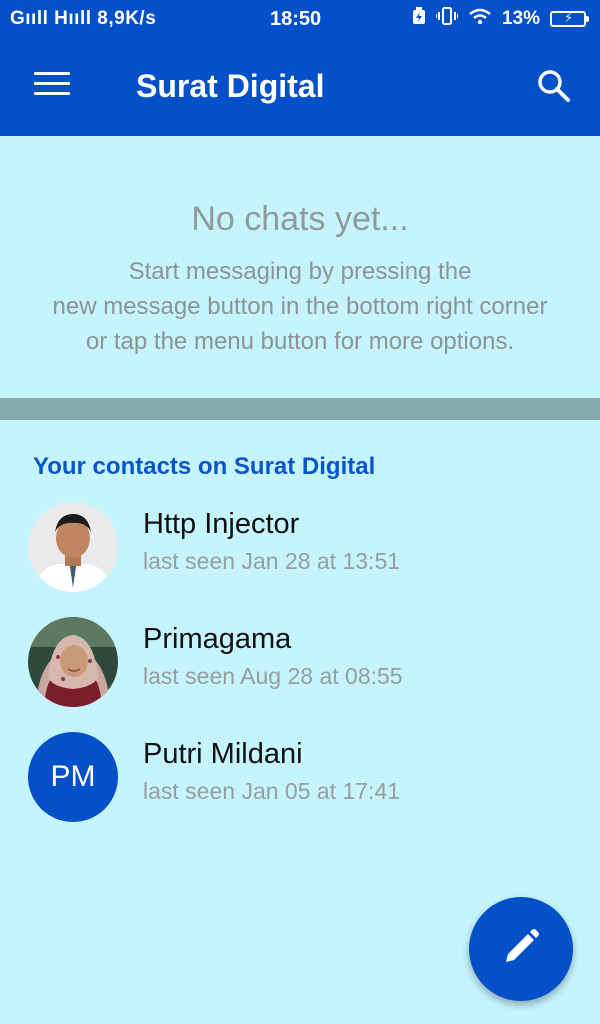 This screenshot has height=1024, width=600. I want to click on app-bar: Surat Digital, so click(300, 86).